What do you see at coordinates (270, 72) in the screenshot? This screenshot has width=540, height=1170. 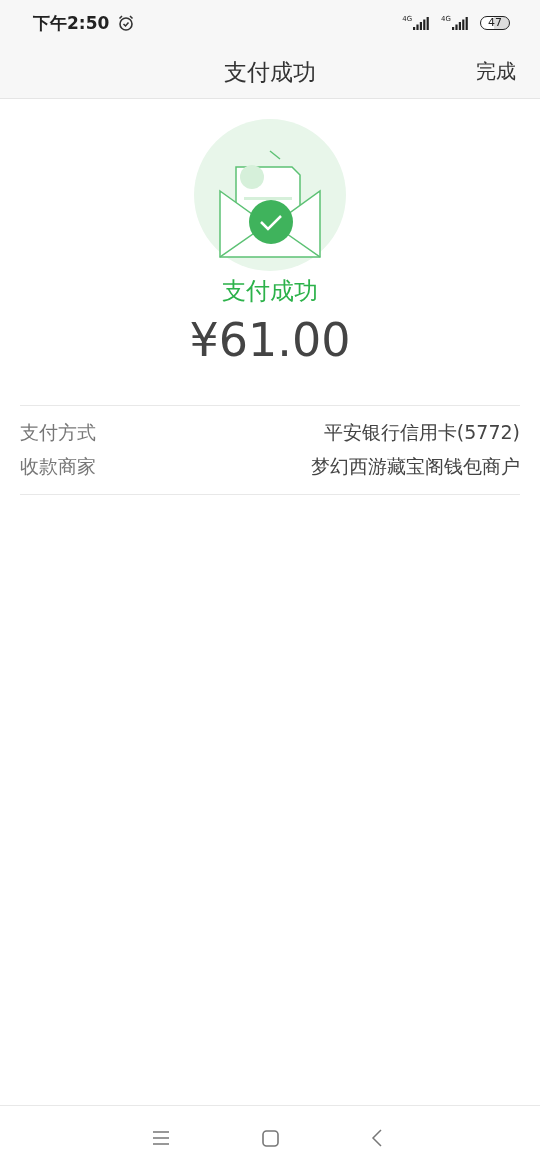 I see `page-title: 支付成功` at bounding box center [270, 72].